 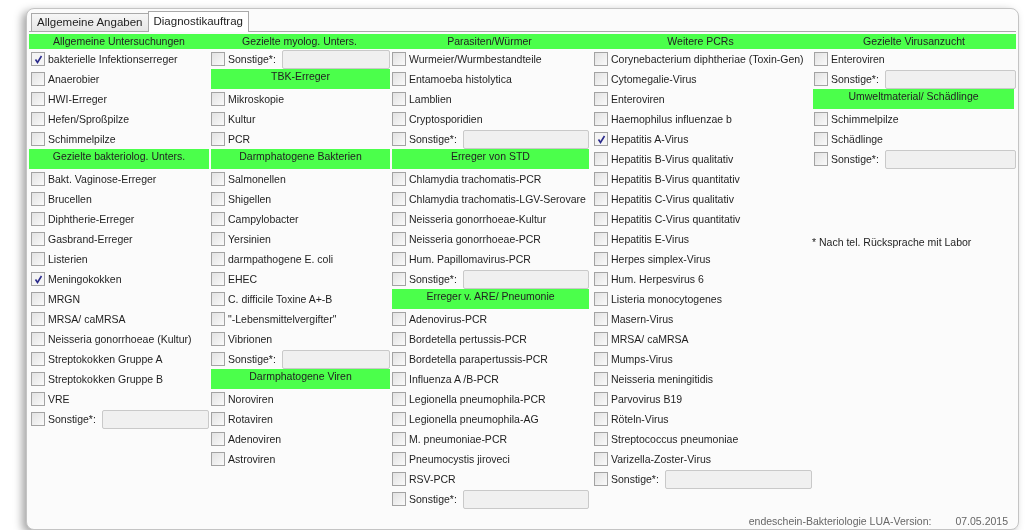 What do you see at coordinates (239, 139) in the screenshot?
I see `checkbox-label: PCR` at bounding box center [239, 139].